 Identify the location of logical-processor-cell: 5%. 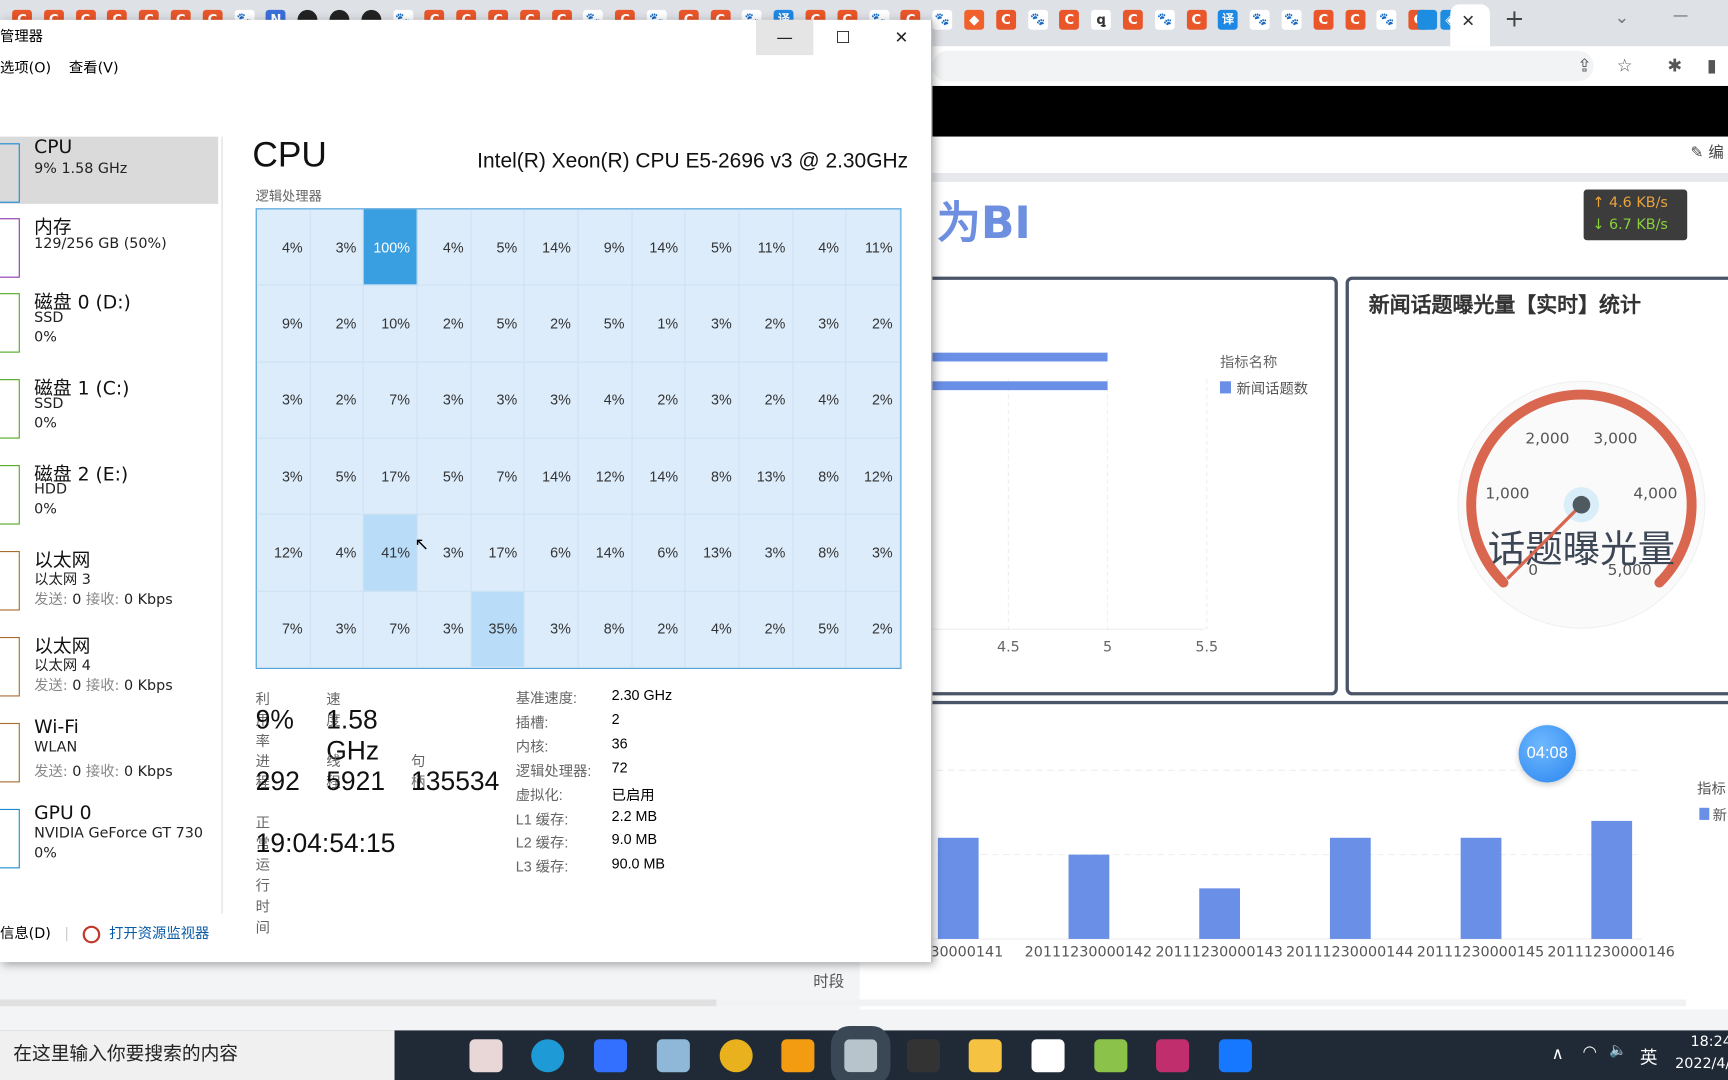
(498, 247).